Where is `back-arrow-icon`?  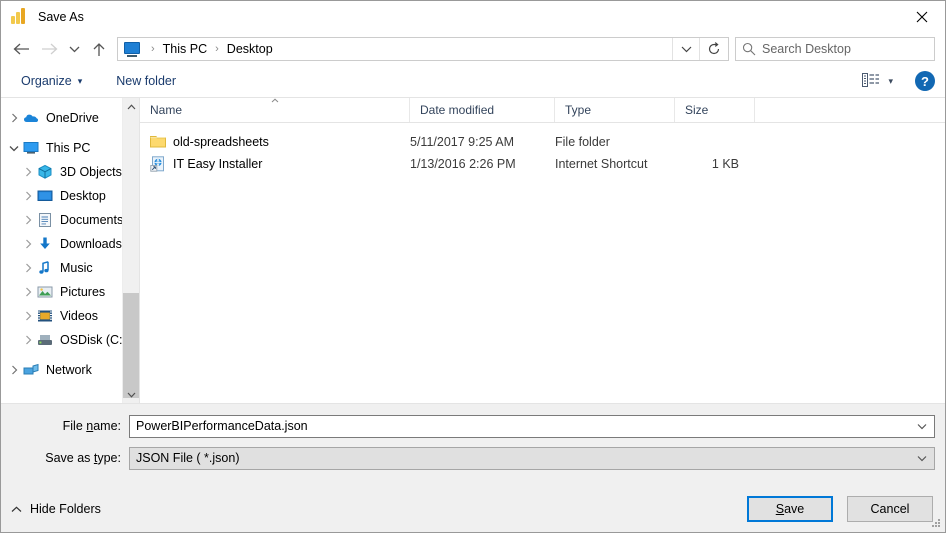
back-arrow-icon is located at coordinates (21, 49).